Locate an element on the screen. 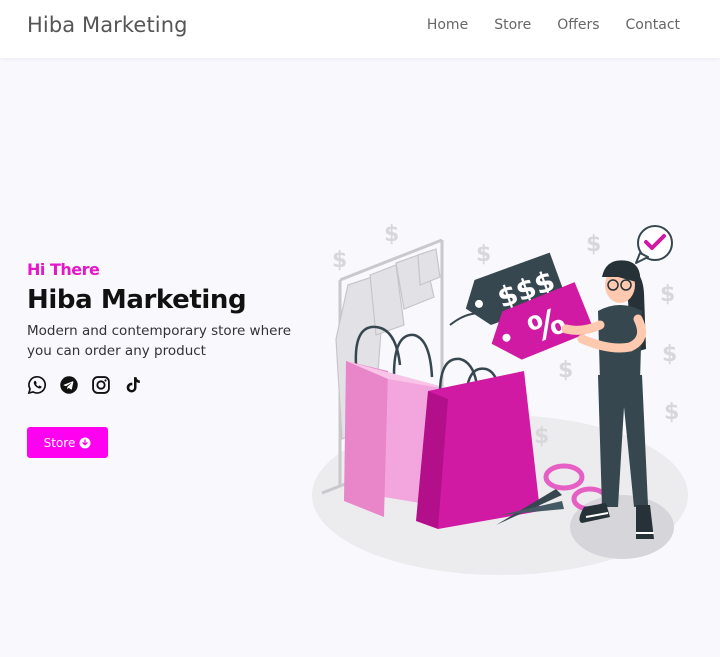 This screenshot has height=657, width=720. whatsapp-icon is located at coordinates (37, 385).